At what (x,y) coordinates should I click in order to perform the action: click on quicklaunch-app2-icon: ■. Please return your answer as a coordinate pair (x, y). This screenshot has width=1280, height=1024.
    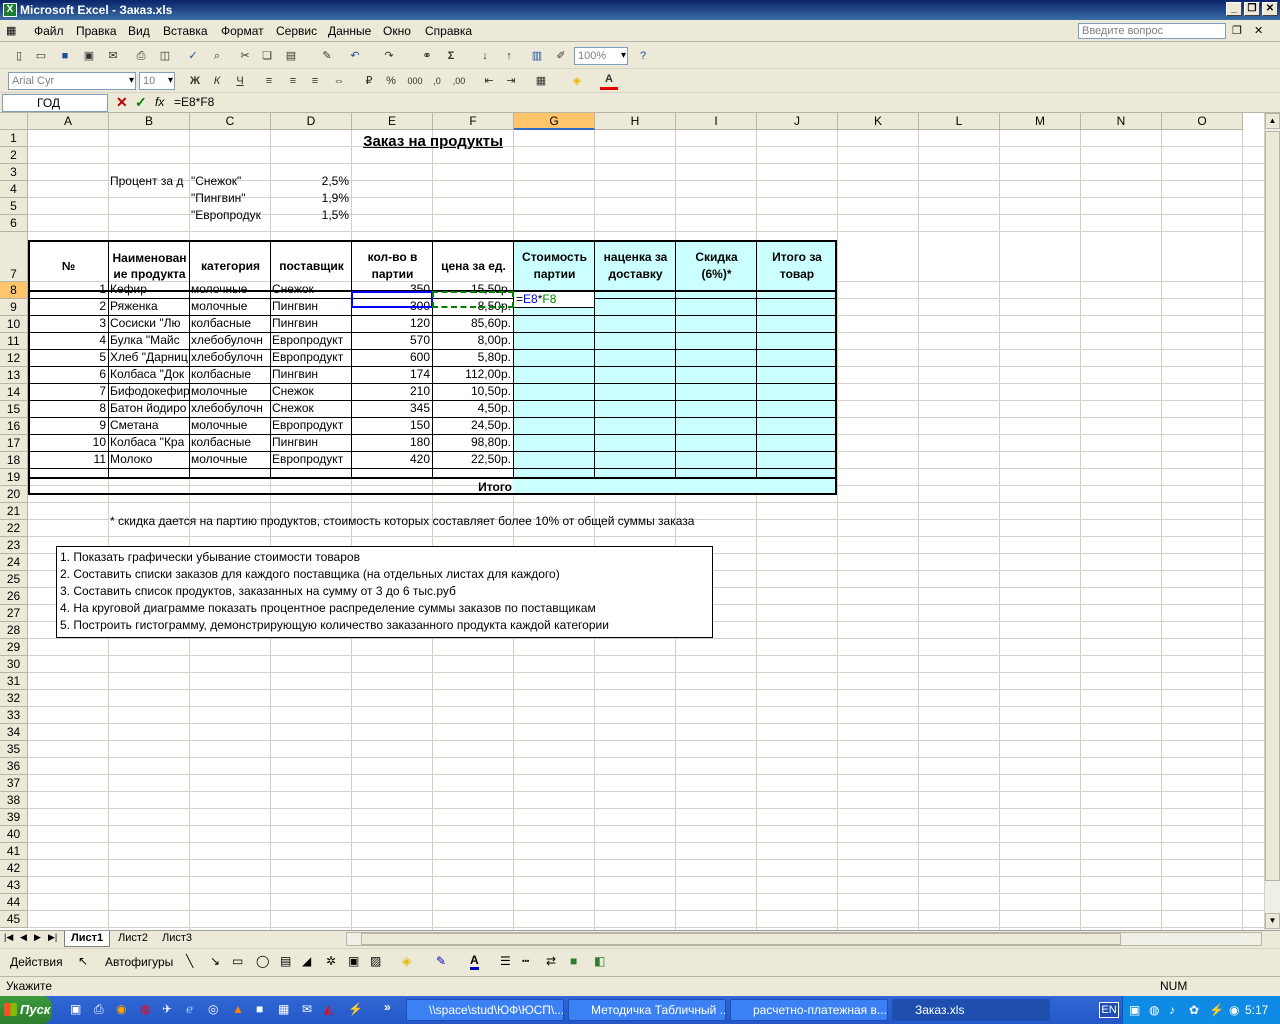
    Looking at the image, I should click on (259, 1009).